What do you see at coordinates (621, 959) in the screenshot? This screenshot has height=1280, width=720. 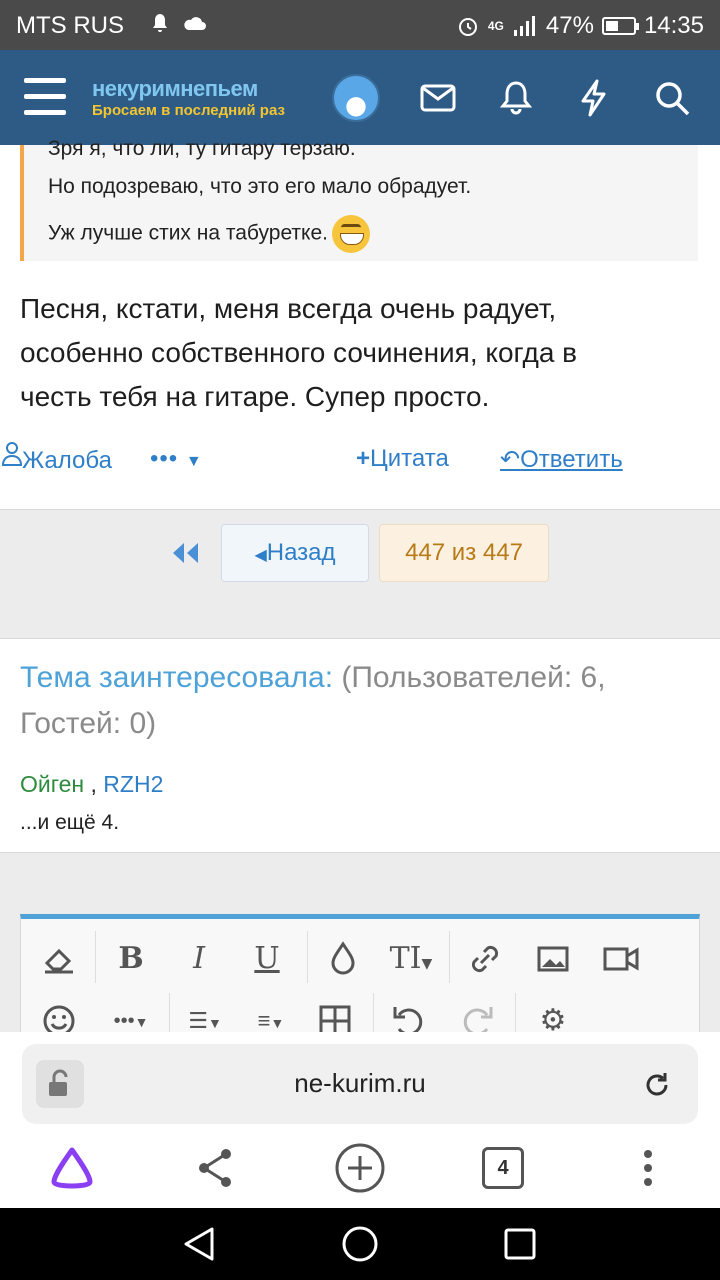 I see `video-icon` at bounding box center [621, 959].